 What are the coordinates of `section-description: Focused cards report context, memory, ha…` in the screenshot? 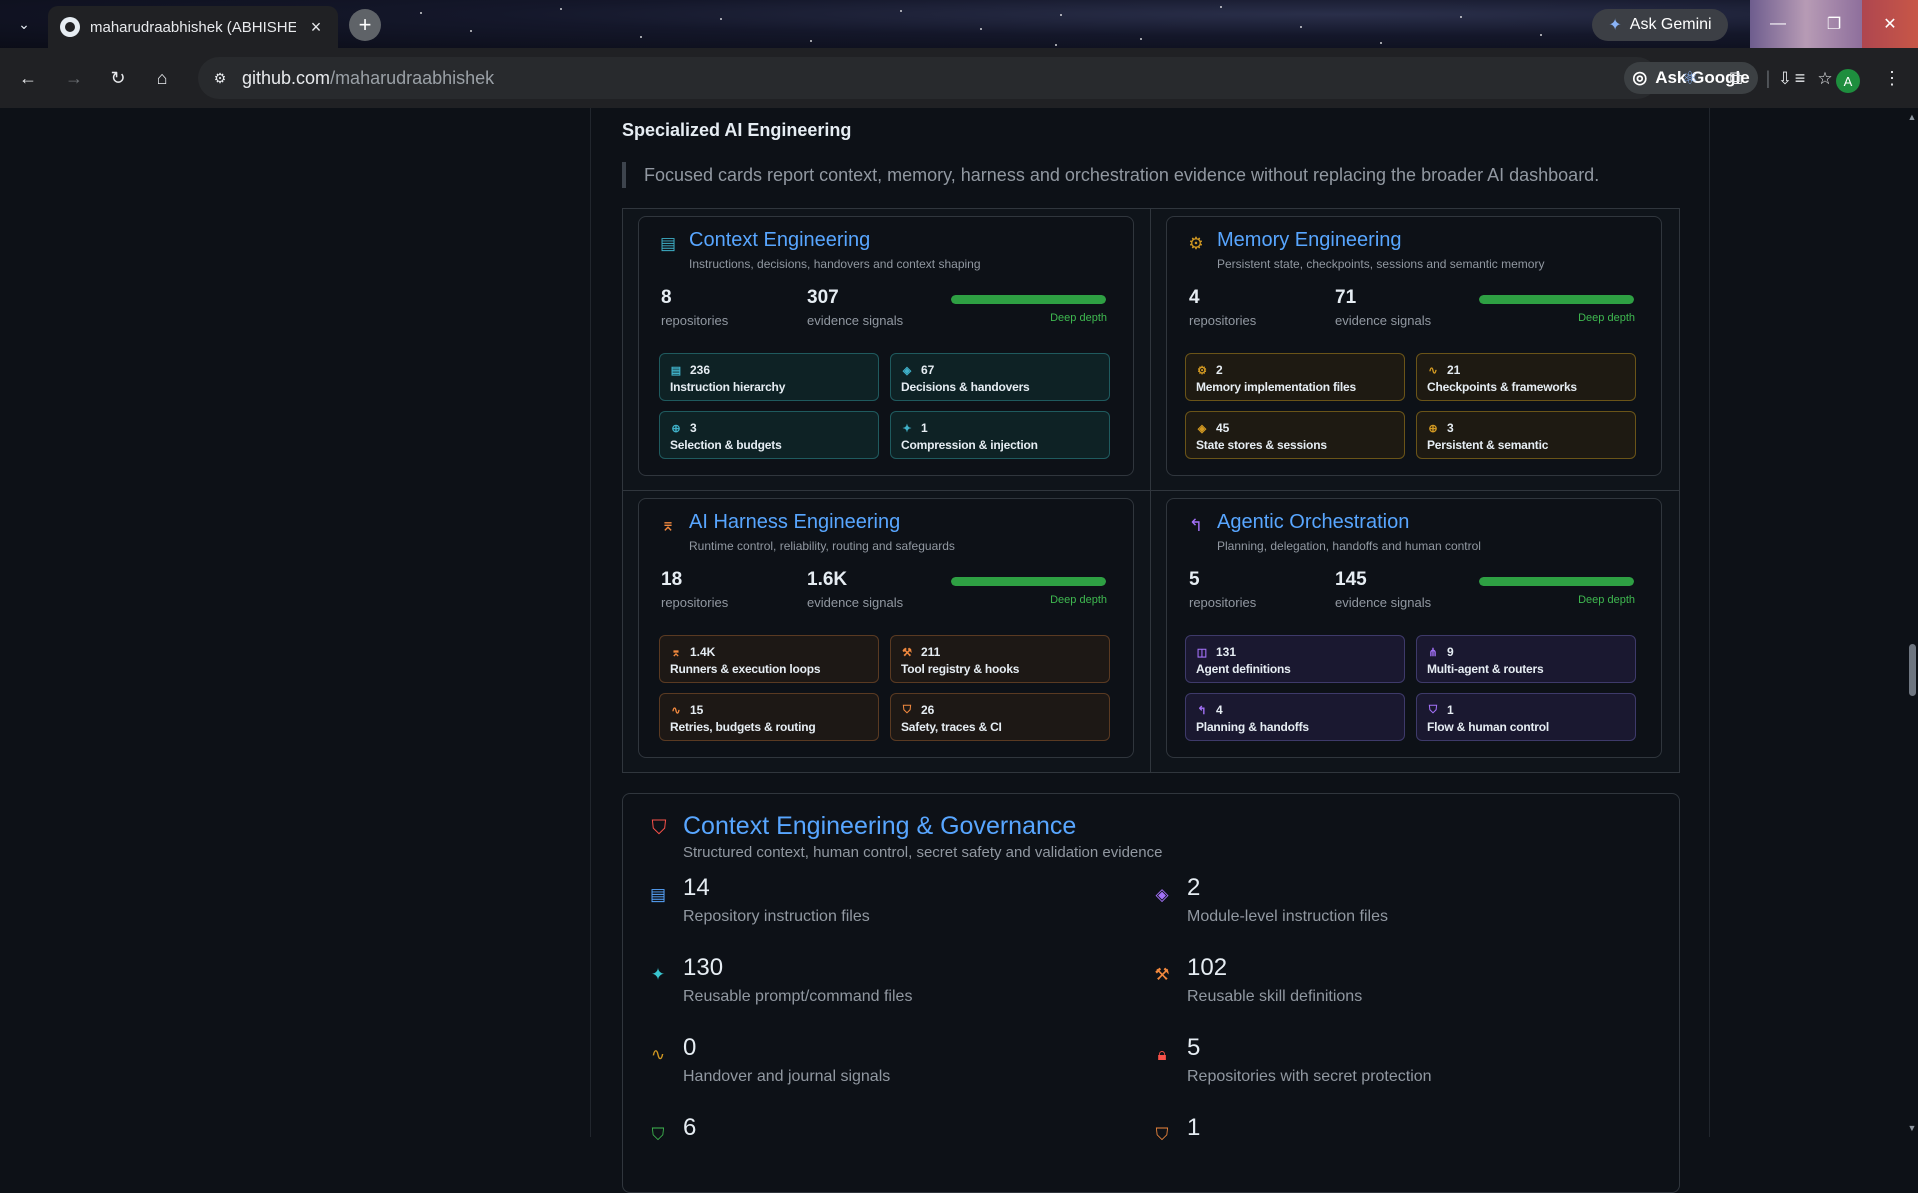 It's located at (1110, 175).